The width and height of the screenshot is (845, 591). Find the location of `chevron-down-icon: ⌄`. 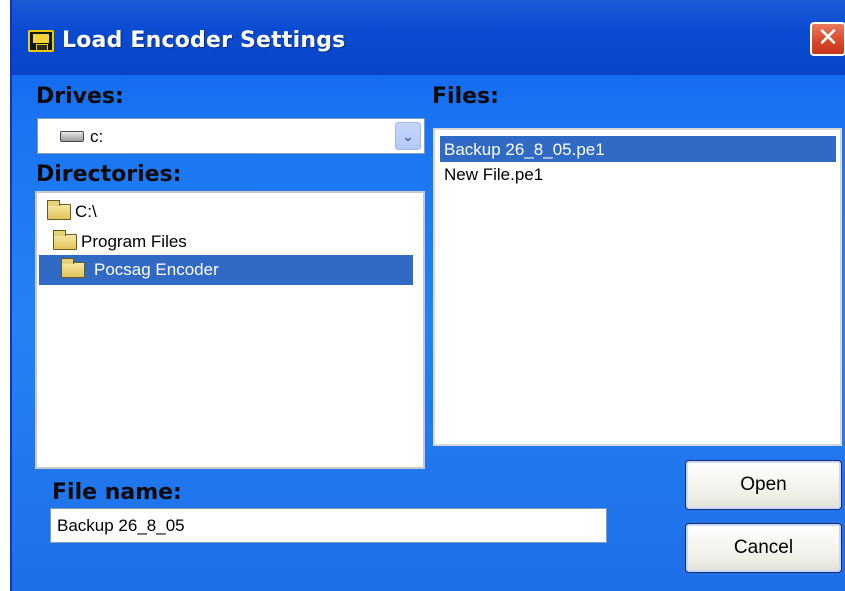

chevron-down-icon: ⌄ is located at coordinates (408, 136).